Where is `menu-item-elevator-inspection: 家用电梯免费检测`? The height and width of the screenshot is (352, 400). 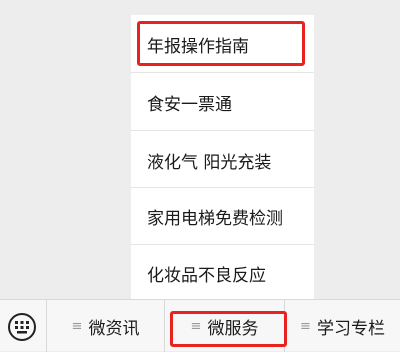 menu-item-elevator-inspection: 家用电梯免费检测 is located at coordinates (222, 216).